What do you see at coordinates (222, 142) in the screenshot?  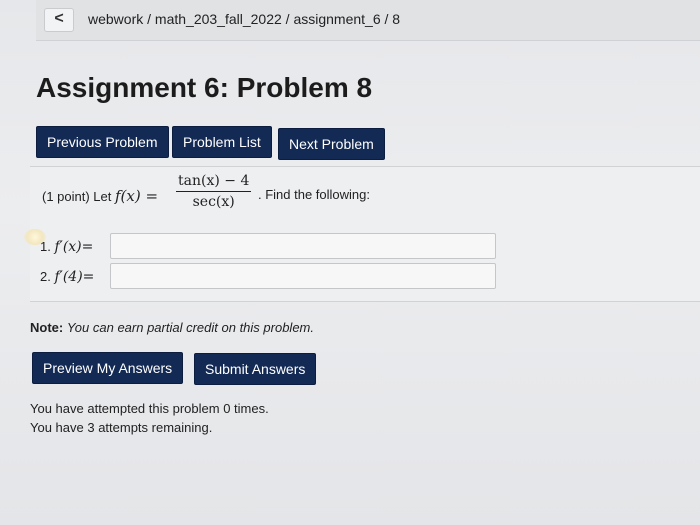 I see `problem-list-button: Problem List` at bounding box center [222, 142].